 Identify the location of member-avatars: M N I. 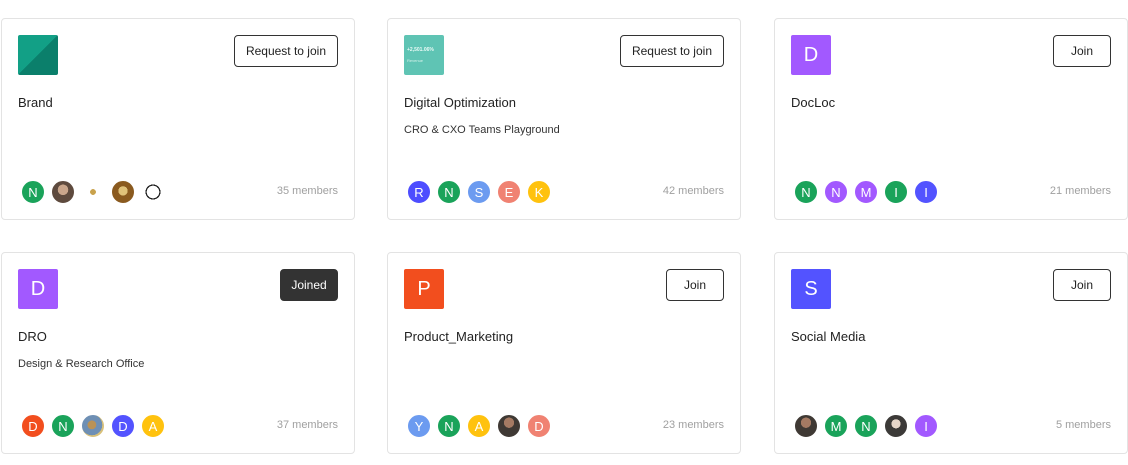
(868, 426).